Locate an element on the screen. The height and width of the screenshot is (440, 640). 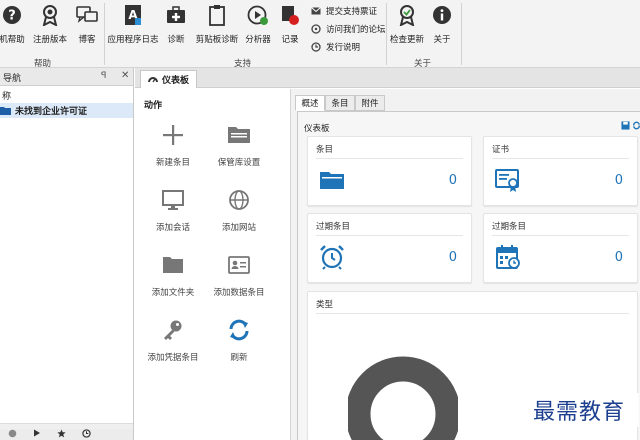
forum-link: 访问我们的论坛 is located at coordinates (348, 29).